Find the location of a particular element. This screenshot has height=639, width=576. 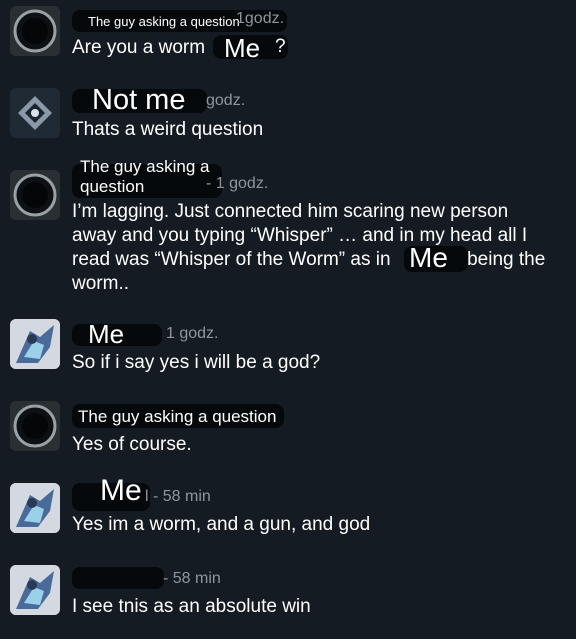

ghost-shell-avatar-icon is located at coordinates (35, 113).